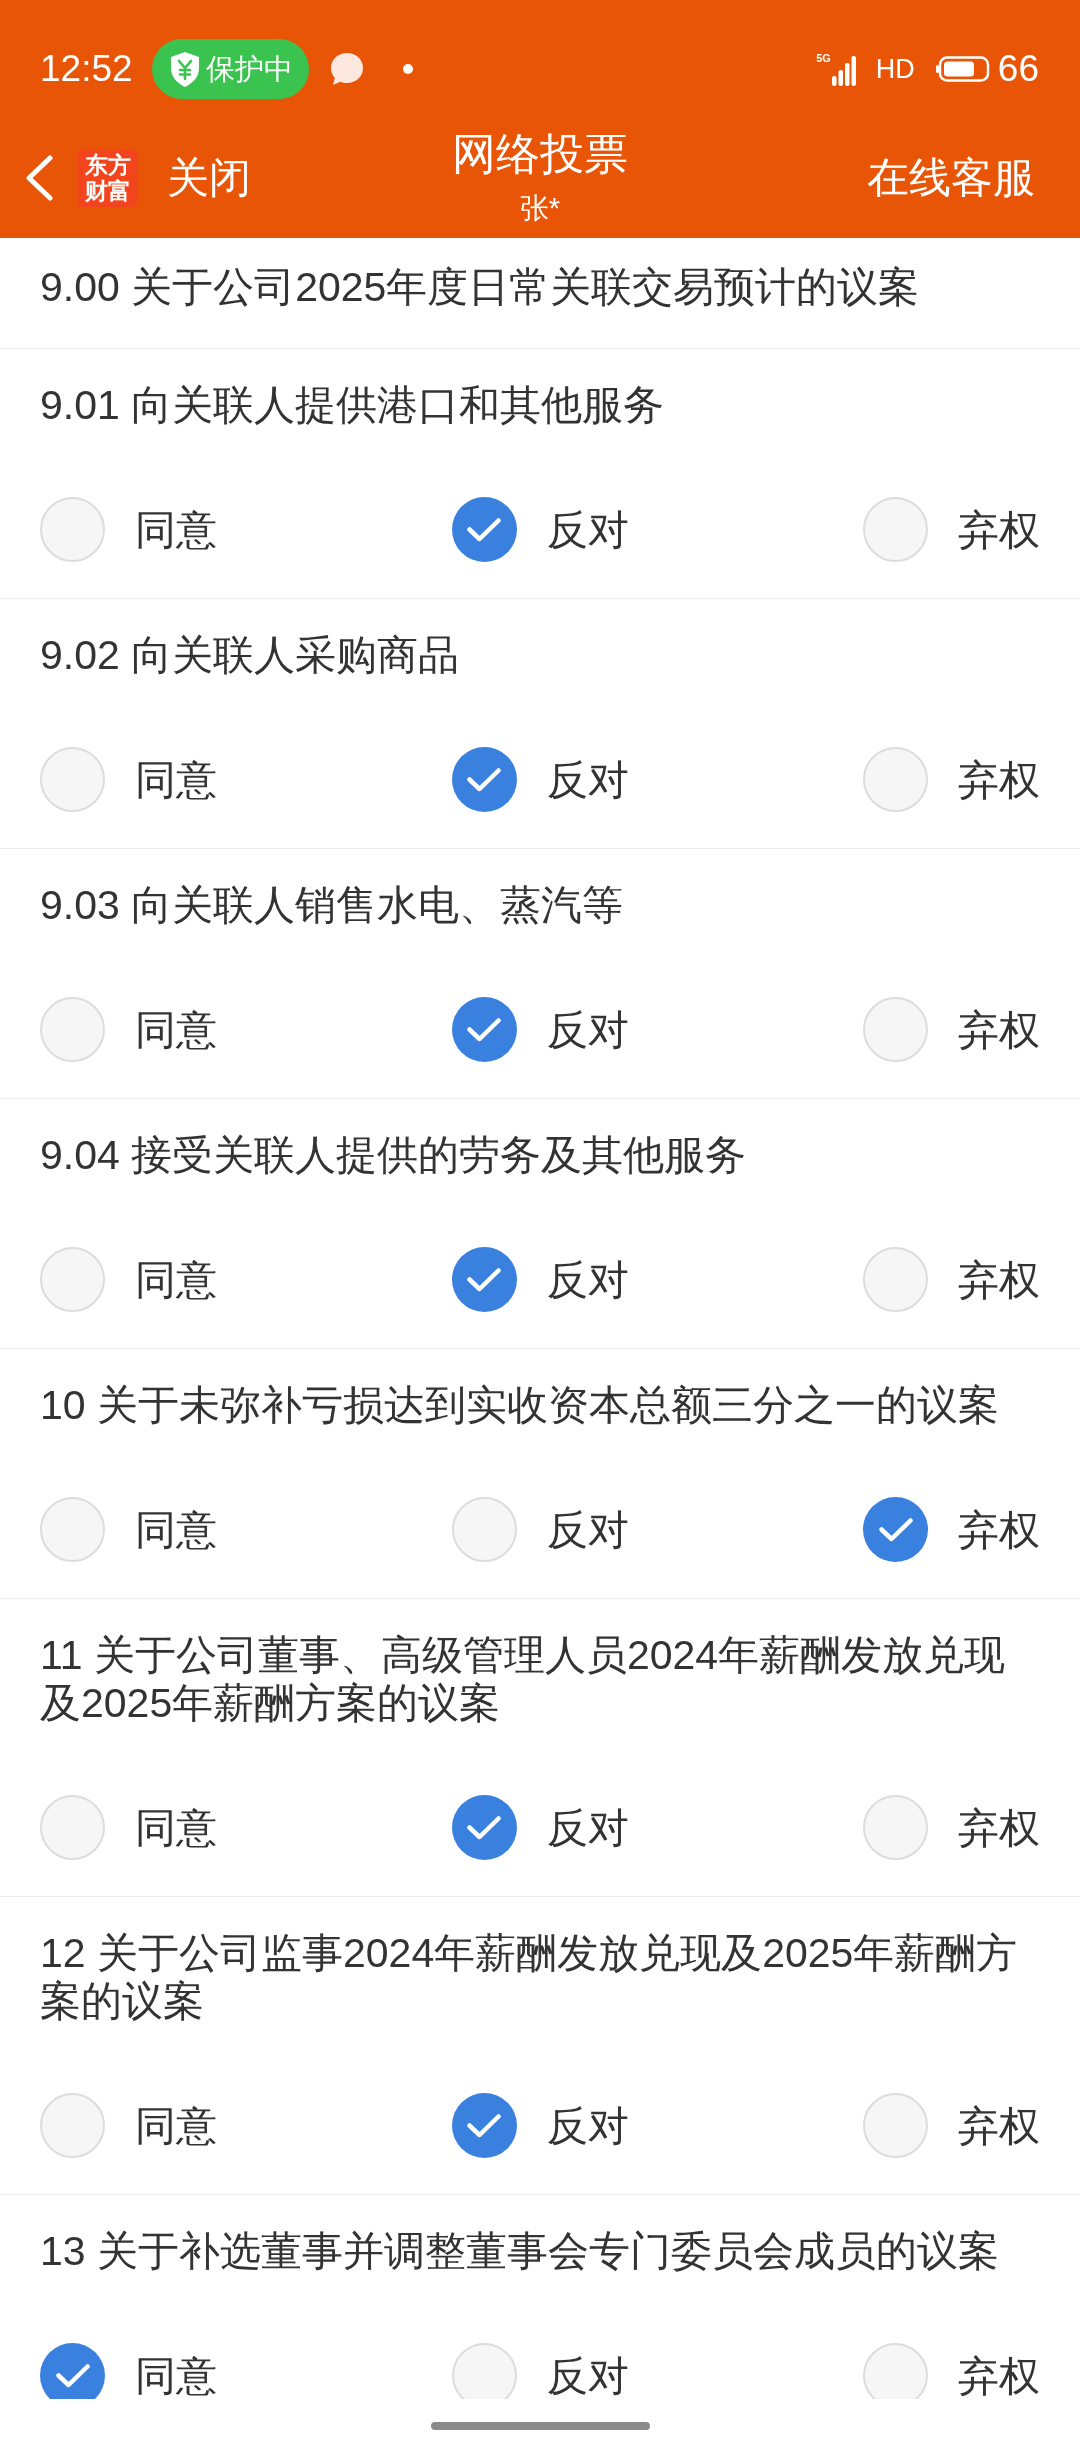 The image size is (1080, 2460). I want to click on proposal-title: 9.04 接受关联人提供的劳务及其他服务, so click(394, 1155).